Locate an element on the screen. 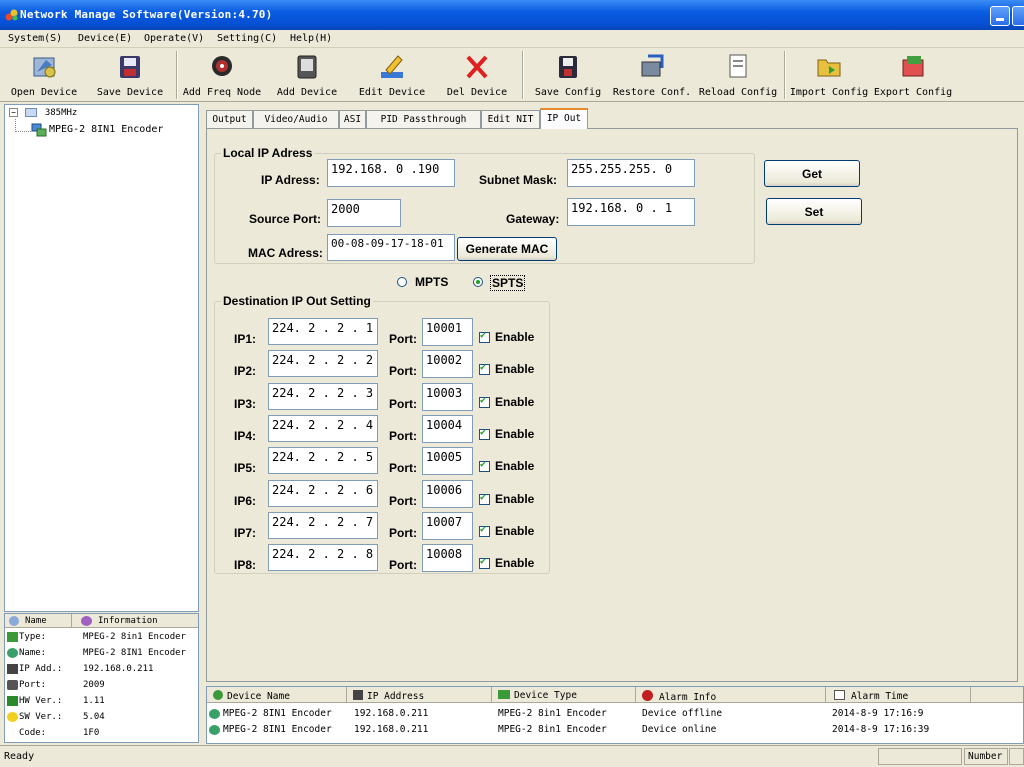  column-divider is located at coordinates (71, 621).